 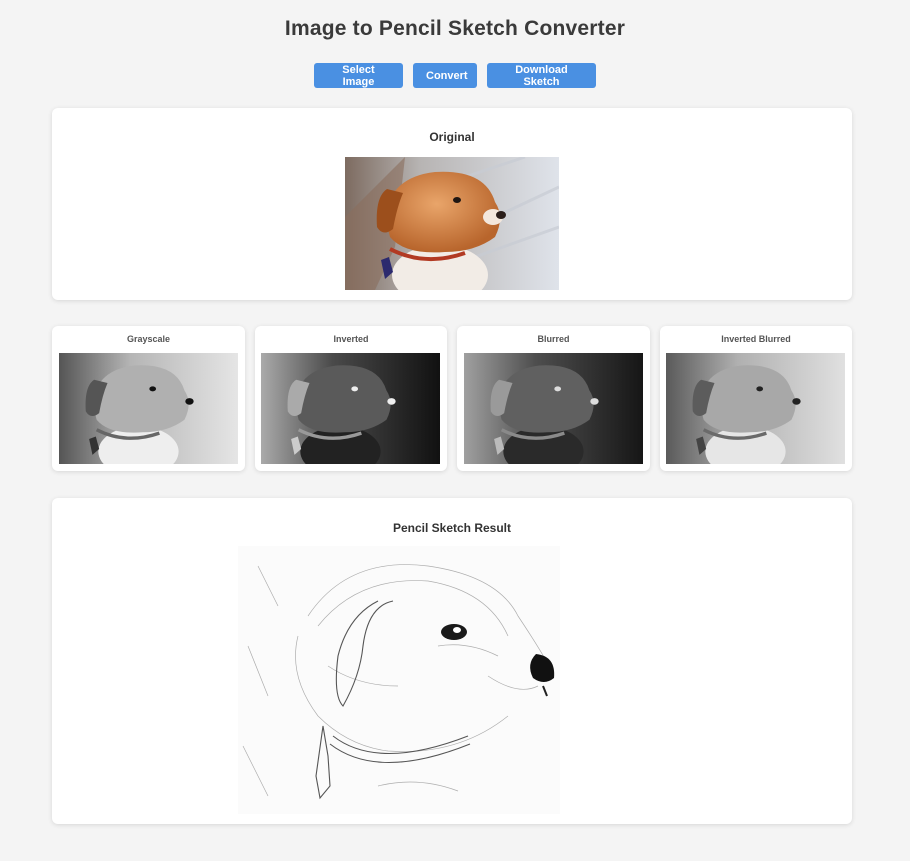 I want to click on inverted-blurred-image, so click(x=755, y=408).